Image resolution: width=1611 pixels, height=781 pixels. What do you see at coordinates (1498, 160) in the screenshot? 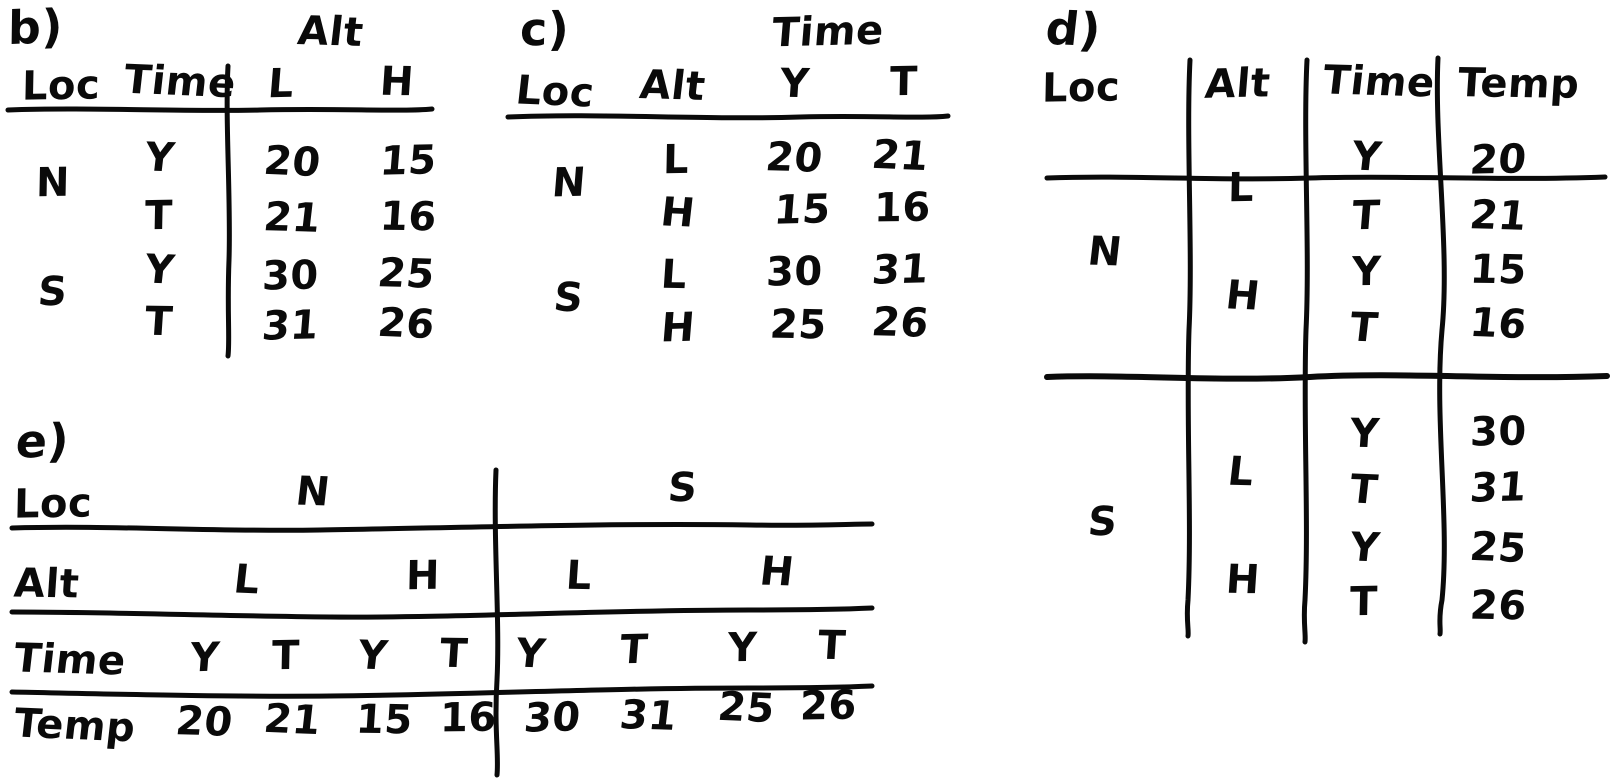
I see `panel-d-group-0-entry-0-temp: 20` at bounding box center [1498, 160].